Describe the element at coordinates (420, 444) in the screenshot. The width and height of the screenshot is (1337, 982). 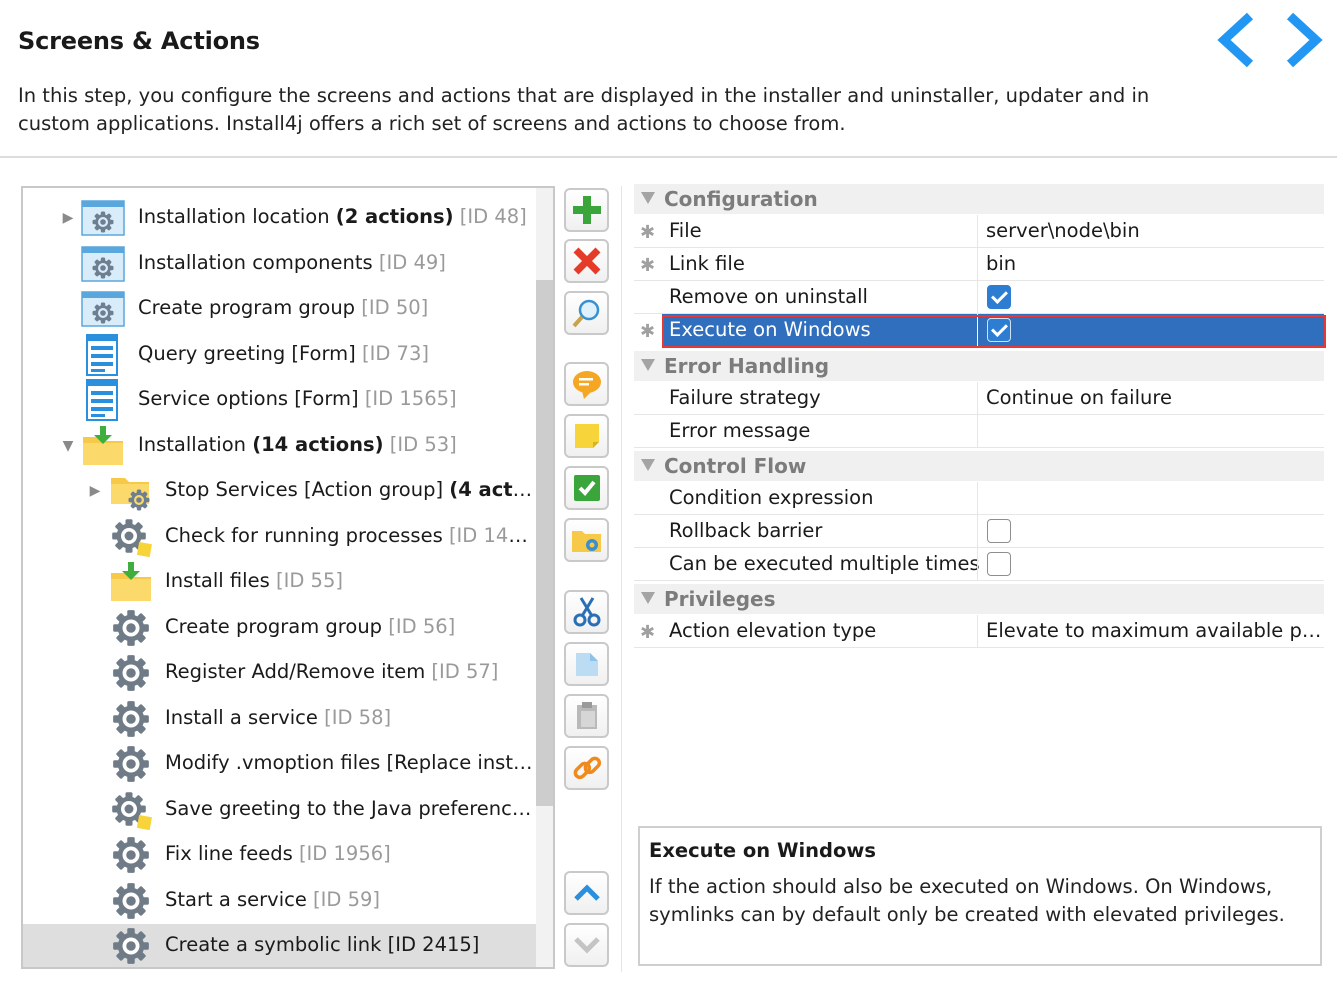
I see `tree-item-id: [ID 53]` at that location.